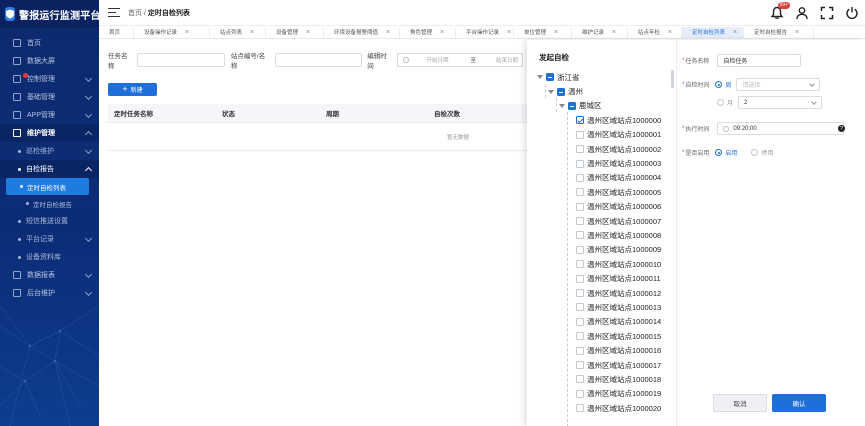 The height and width of the screenshot is (426, 865). I want to click on tab-device-management: 设备管理 ×, so click(295, 32).